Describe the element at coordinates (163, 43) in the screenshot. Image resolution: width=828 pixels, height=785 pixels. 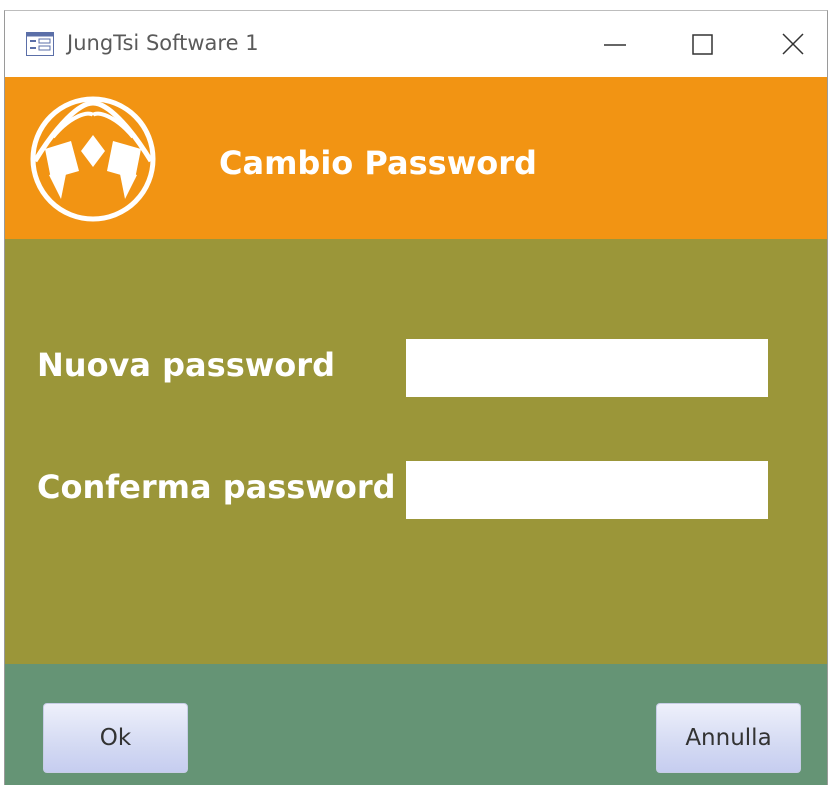
I see `window-title: JungTsi Software 1` at that location.